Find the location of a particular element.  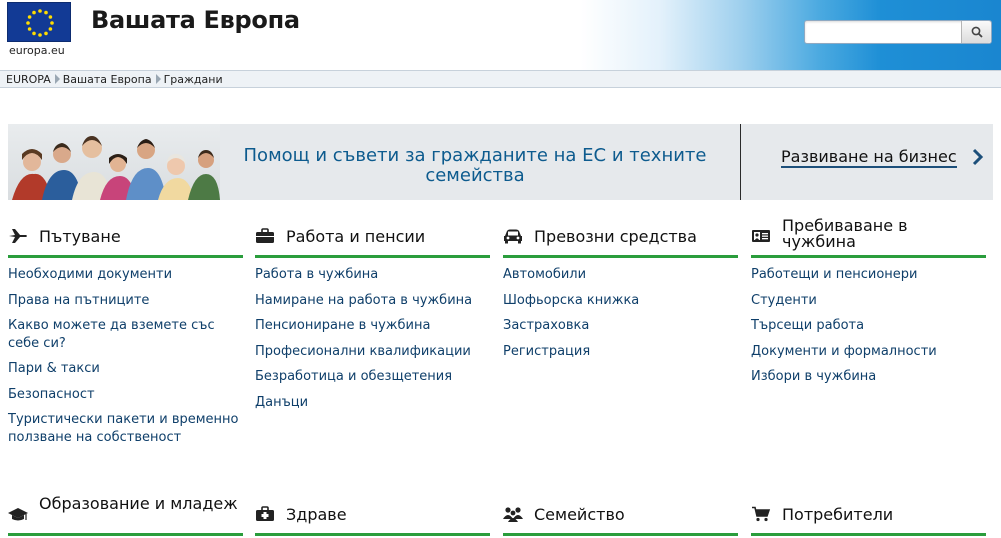

family-icon is located at coordinates (513, 514).